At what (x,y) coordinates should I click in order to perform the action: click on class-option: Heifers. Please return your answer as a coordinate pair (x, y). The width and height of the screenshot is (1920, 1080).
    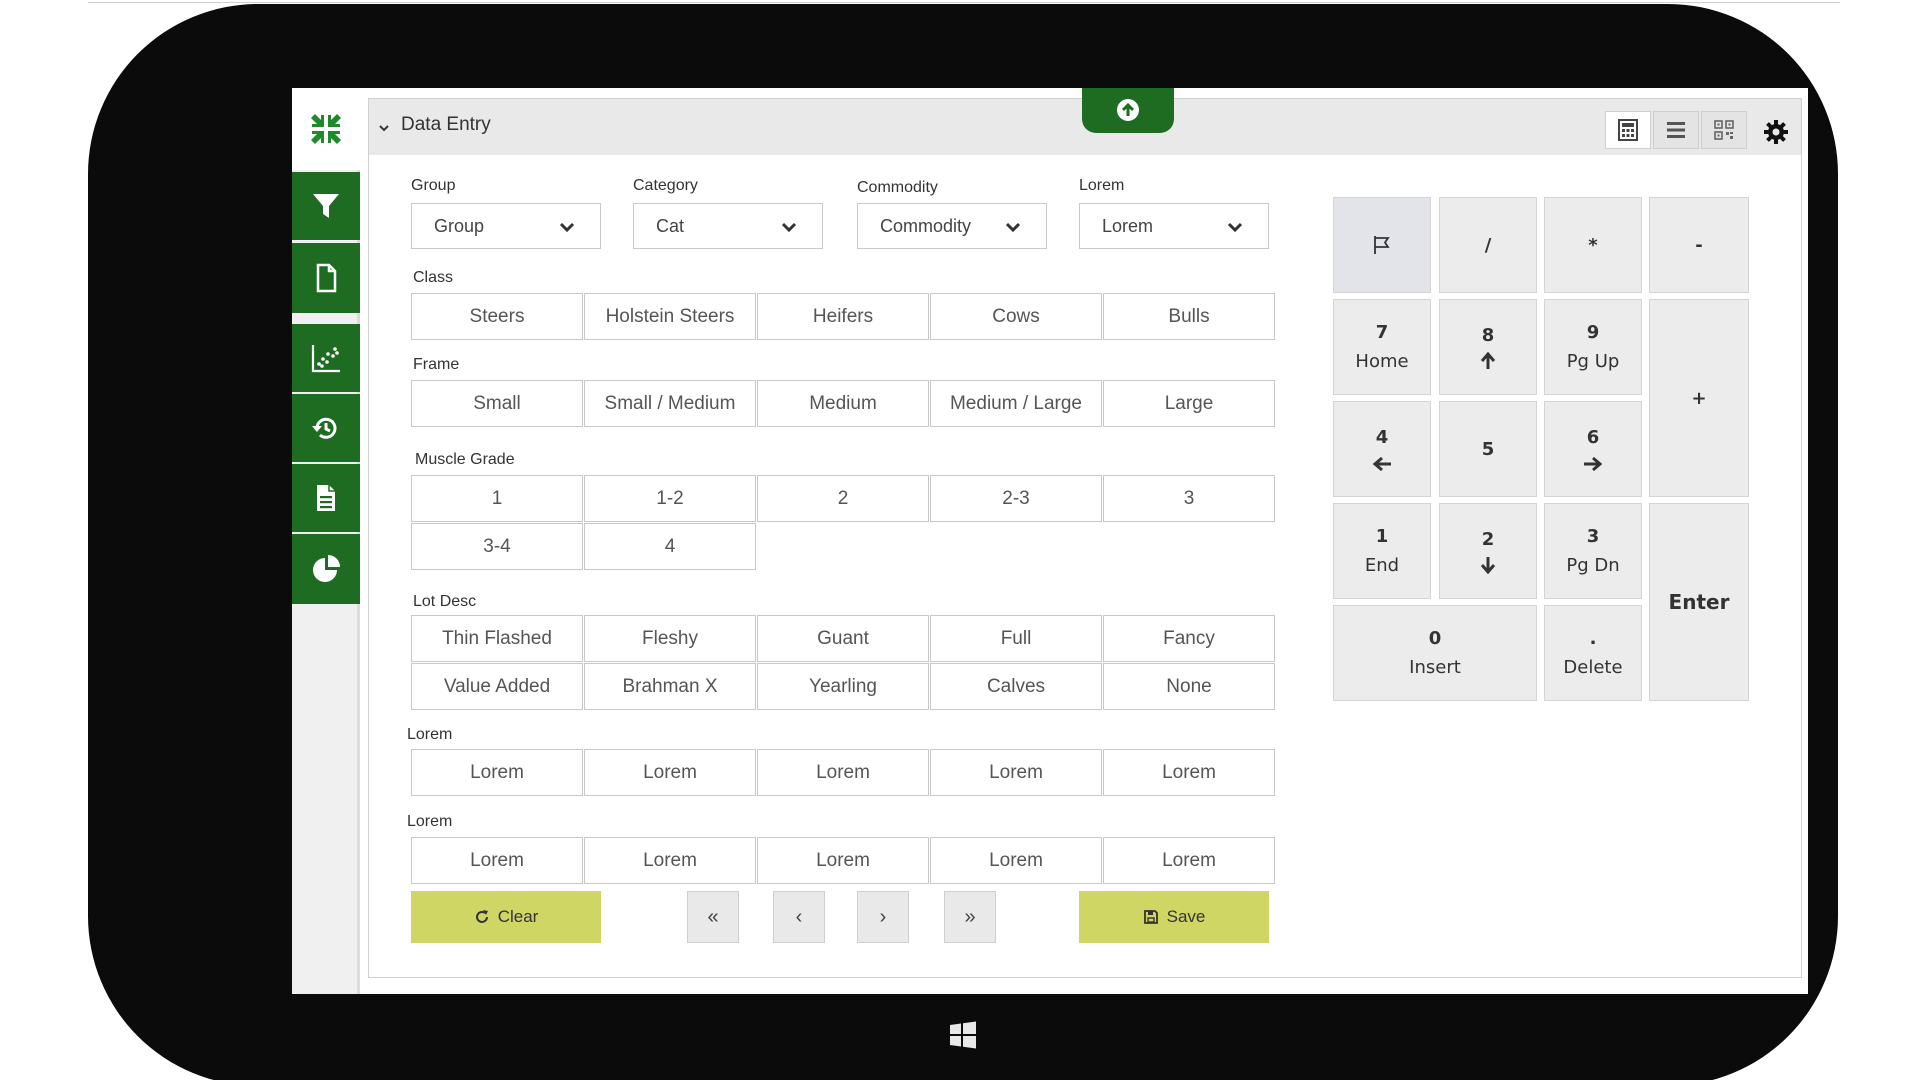
    Looking at the image, I should click on (843, 316).